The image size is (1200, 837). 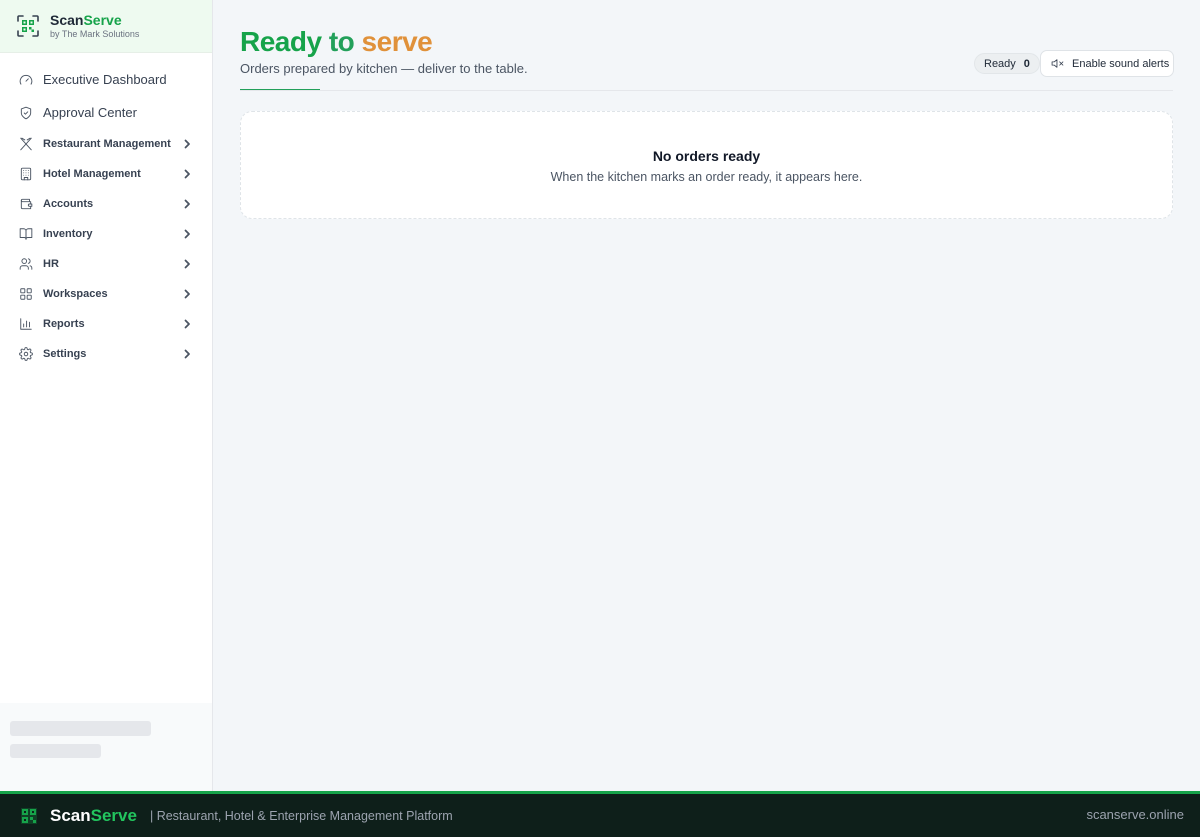 I want to click on footer-brand-name: ScanServe, so click(x=93, y=816).